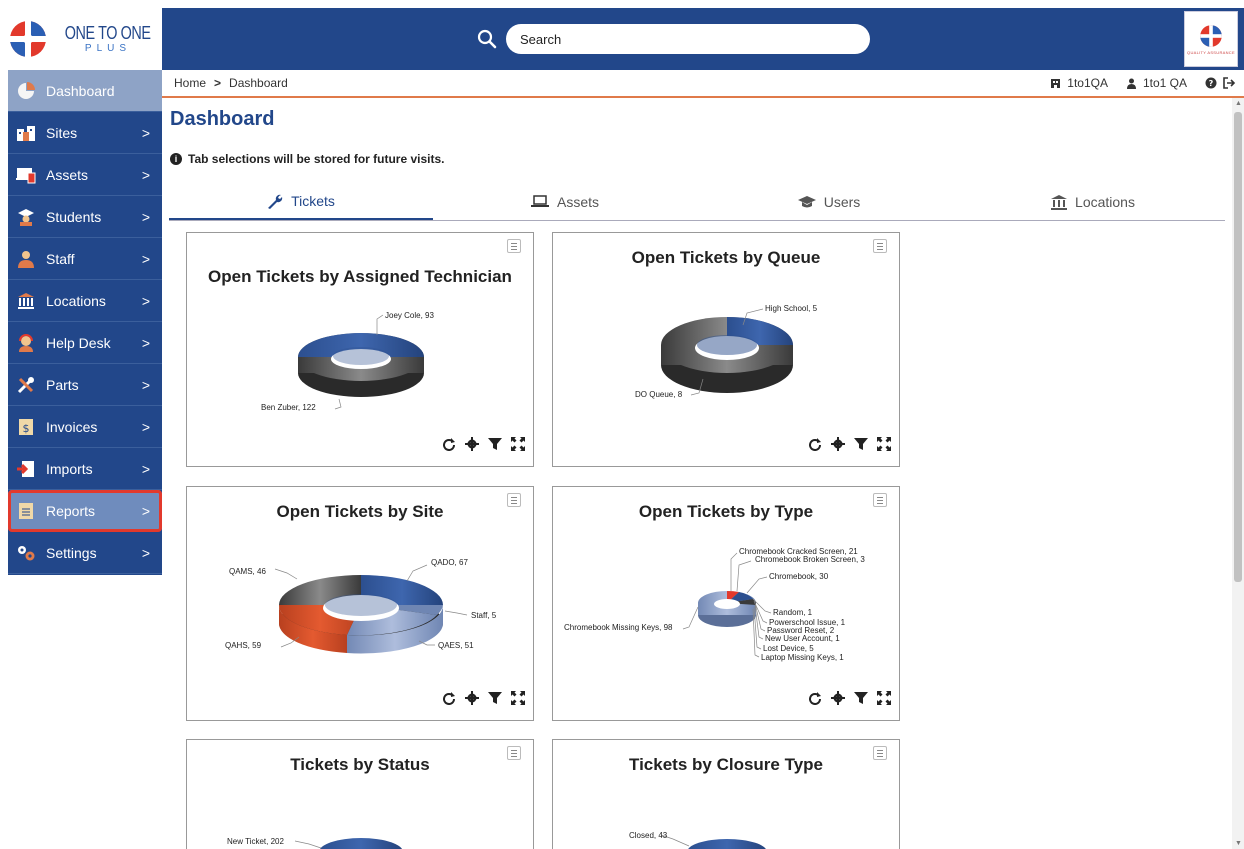 The height and width of the screenshot is (849, 1244). I want to click on dashboard-tabs: Tickets Assets Users Locations, so click(697, 202).